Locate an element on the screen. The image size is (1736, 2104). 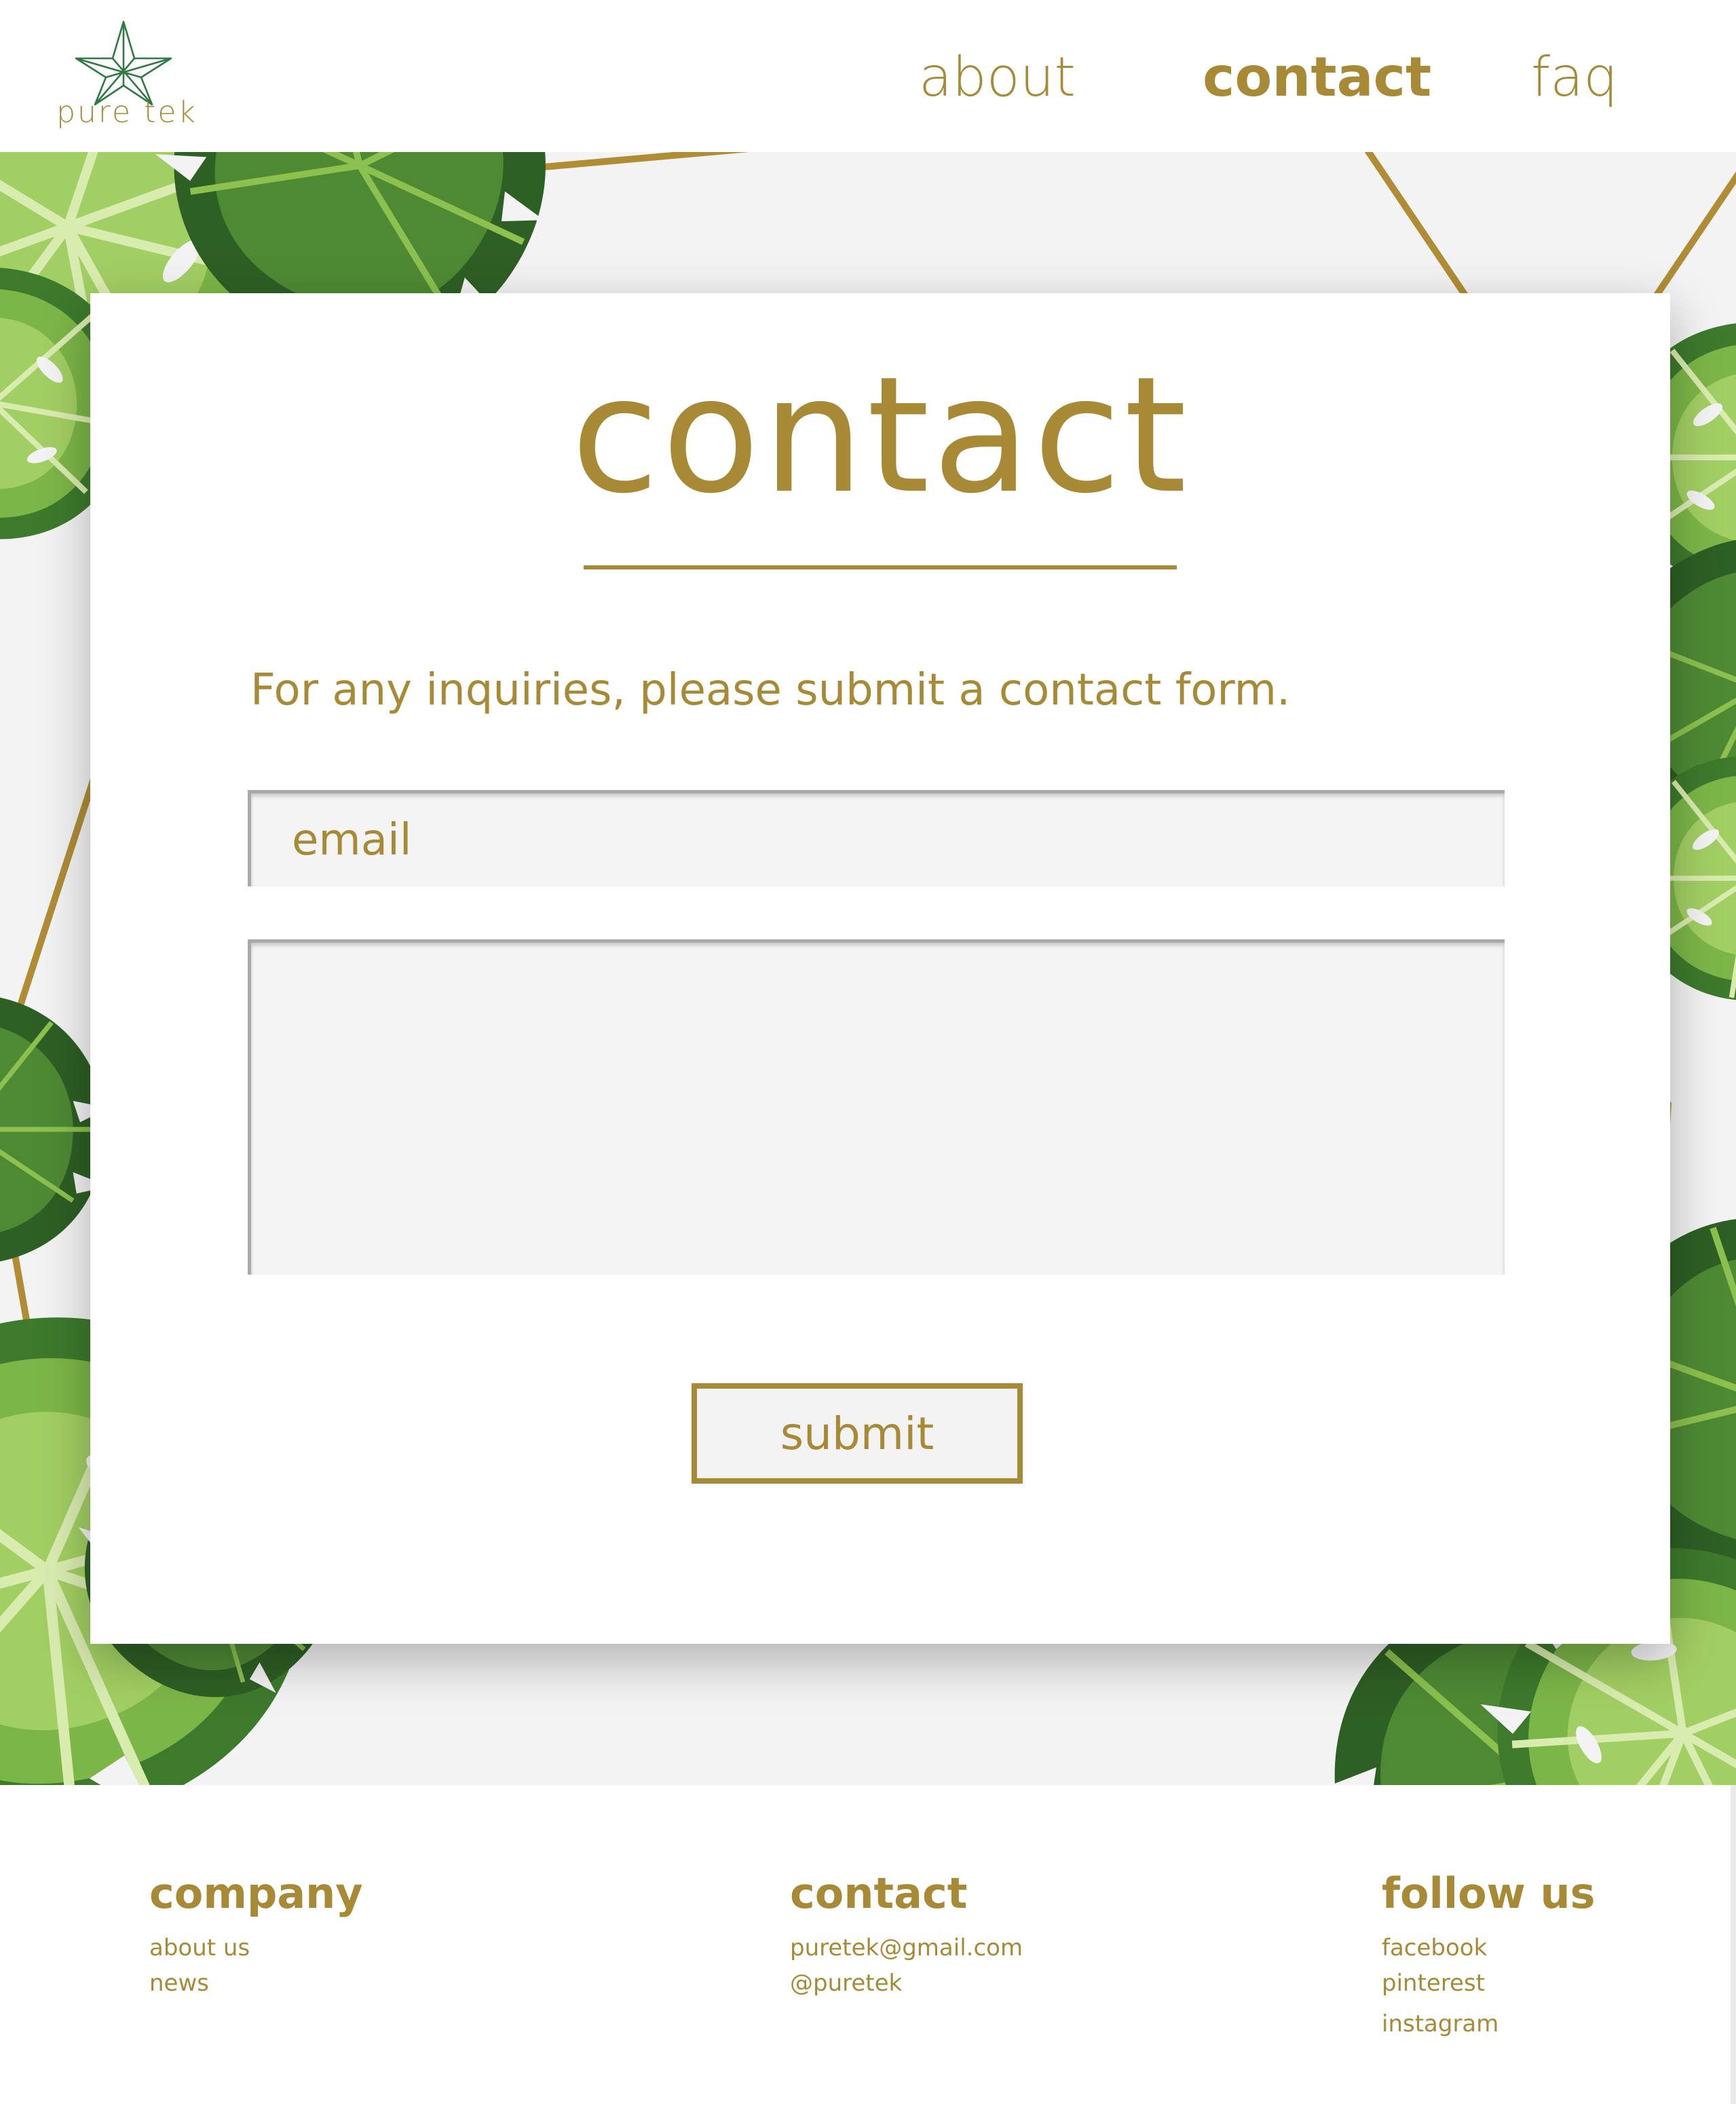
footer-link-pinterest: pinterest is located at coordinates (1489, 1984).